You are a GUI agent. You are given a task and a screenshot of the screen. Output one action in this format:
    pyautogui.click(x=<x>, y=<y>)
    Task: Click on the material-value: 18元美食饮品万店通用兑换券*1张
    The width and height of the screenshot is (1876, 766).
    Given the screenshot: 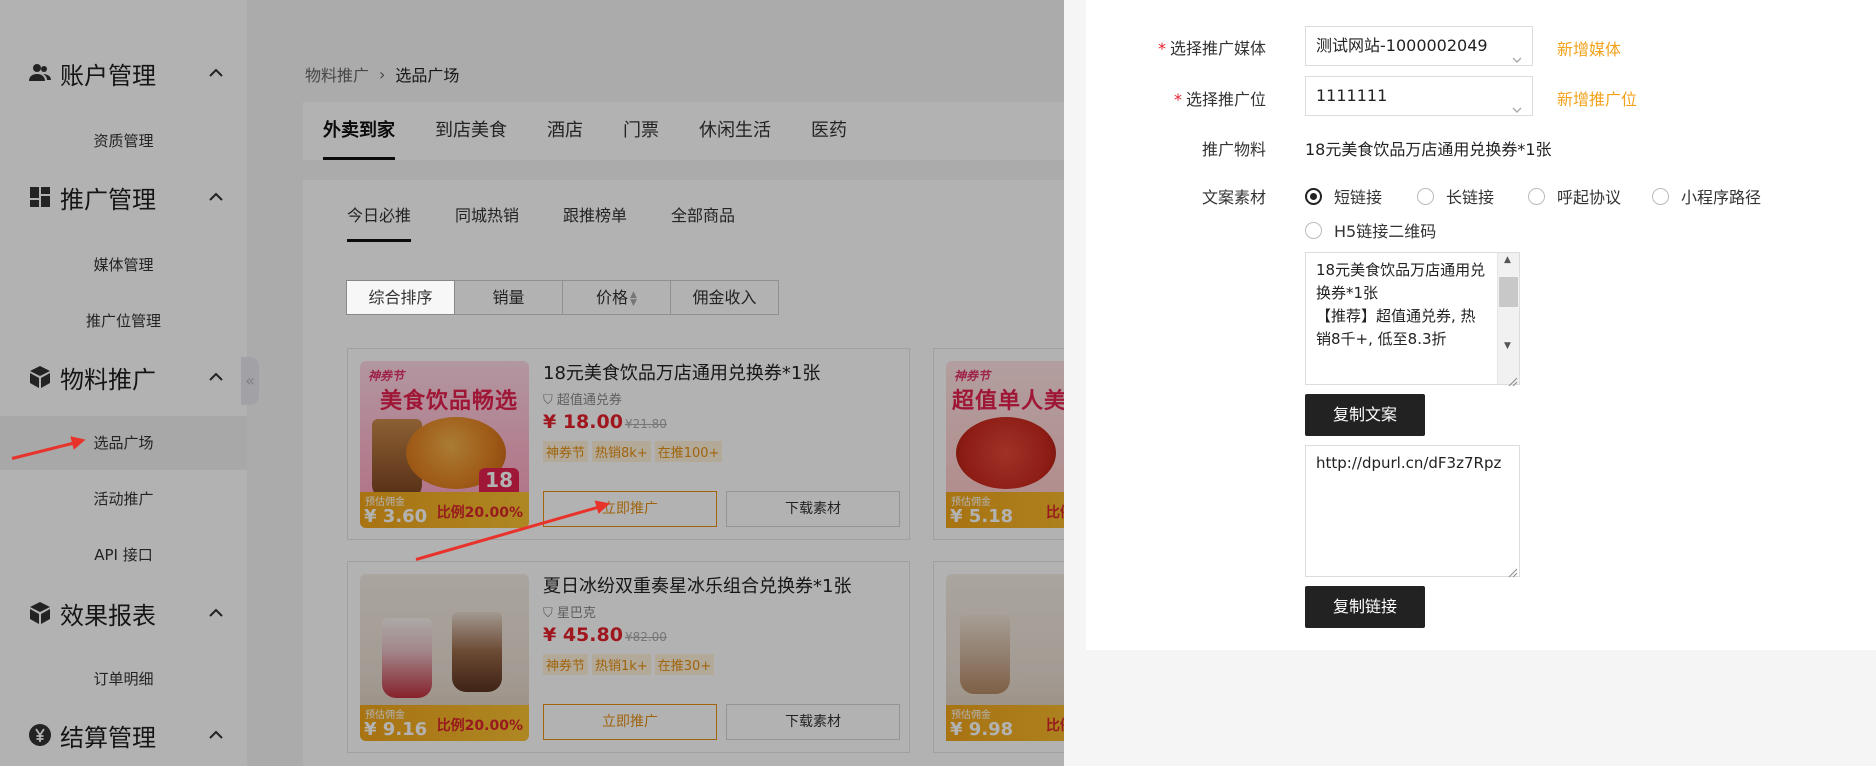 What is the action you would take?
    pyautogui.click(x=1428, y=149)
    